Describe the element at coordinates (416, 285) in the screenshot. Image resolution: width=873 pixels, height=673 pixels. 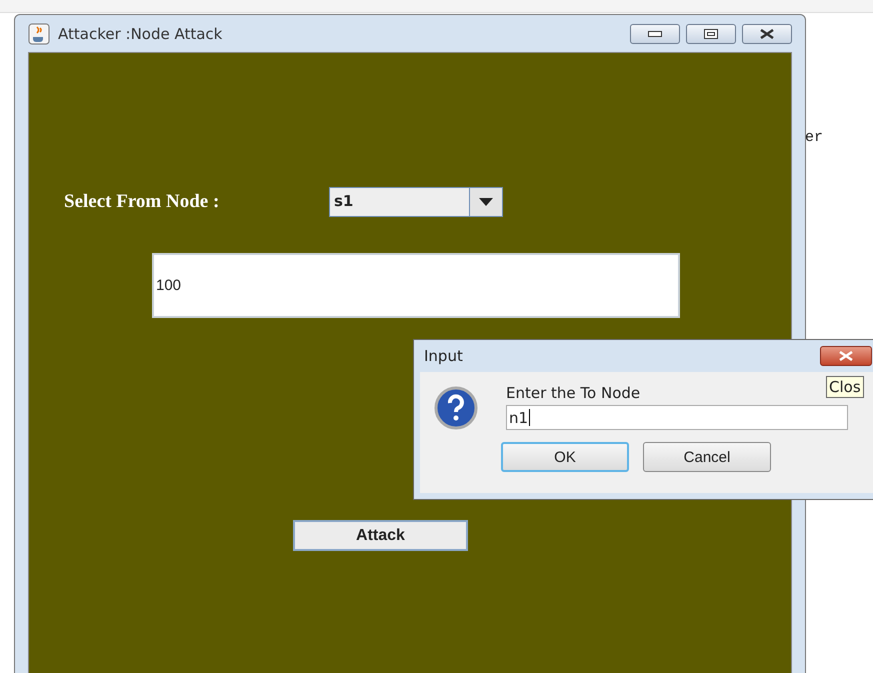
I see `value-field: 100` at that location.